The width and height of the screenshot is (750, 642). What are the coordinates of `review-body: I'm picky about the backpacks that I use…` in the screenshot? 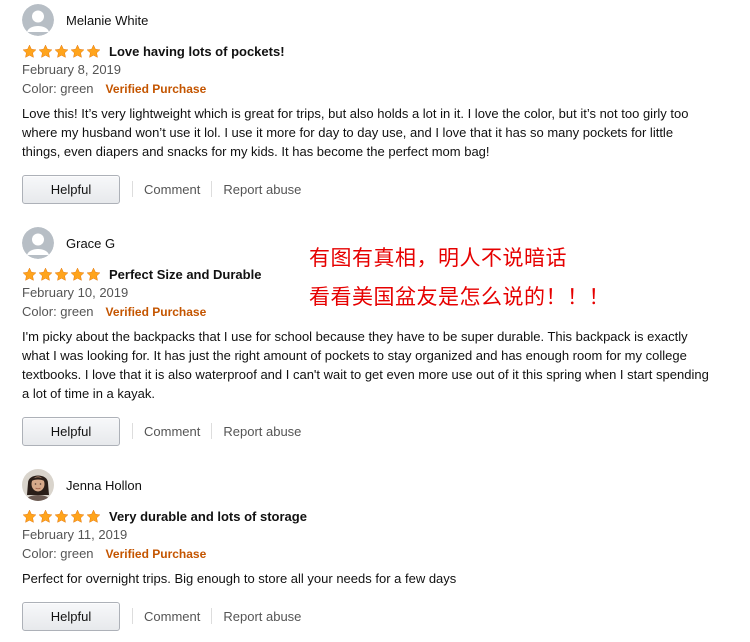 It's located at (365, 365).